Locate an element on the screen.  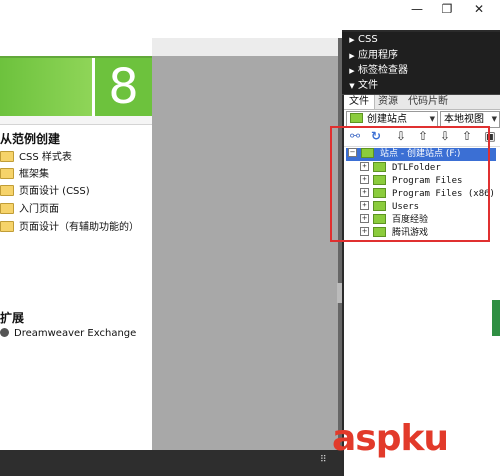
dreamweaver-exchange-link: Dreamweaver Exchange is located at coordinates (68, 334).